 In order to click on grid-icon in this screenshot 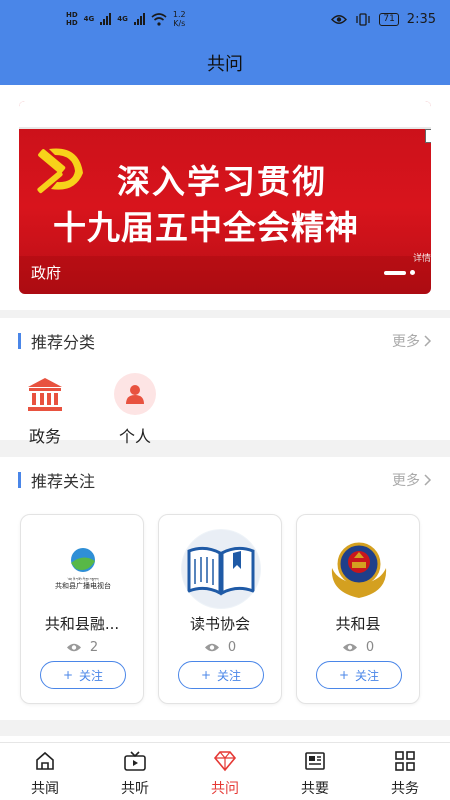, I will do `click(405, 761)`.